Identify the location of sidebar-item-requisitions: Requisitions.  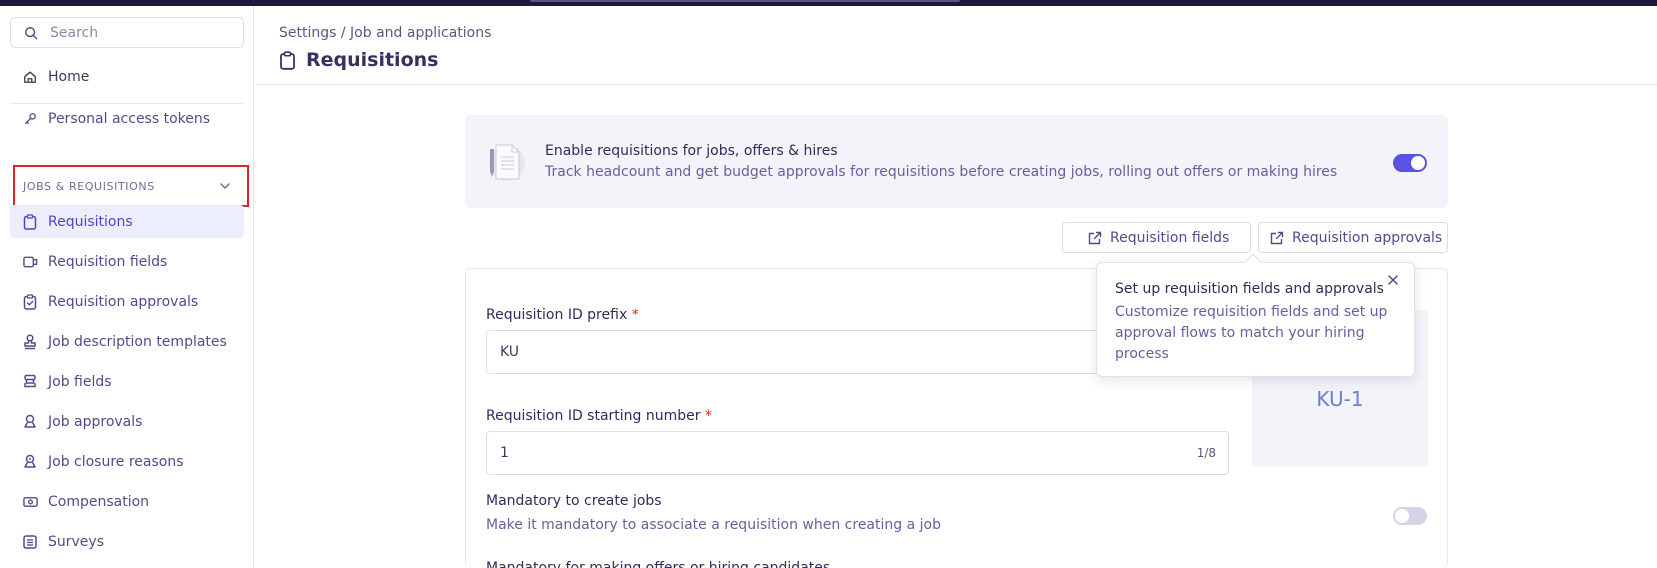
(127, 221).